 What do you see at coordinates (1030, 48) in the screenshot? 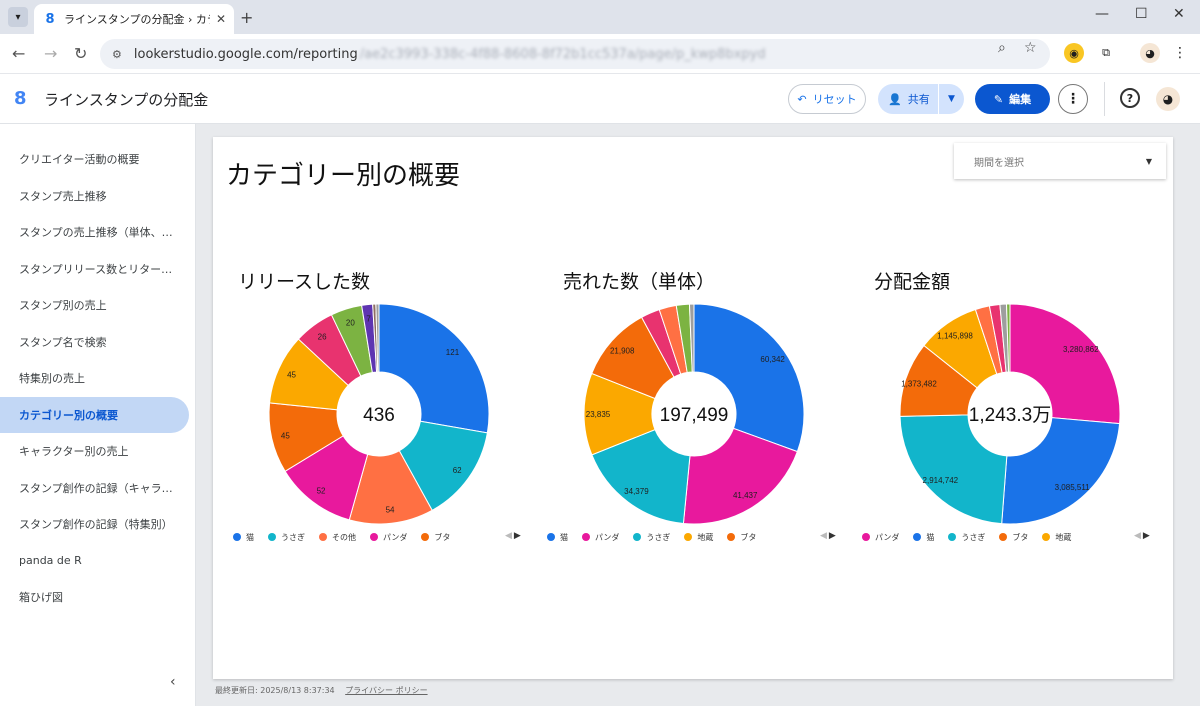
I see `bookmark-star-icon: ☆` at bounding box center [1030, 48].